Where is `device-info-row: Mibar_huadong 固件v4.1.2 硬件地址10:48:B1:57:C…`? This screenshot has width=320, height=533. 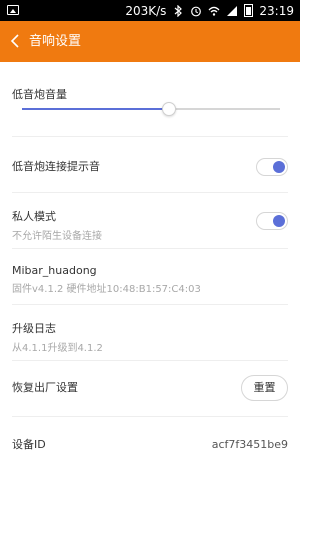
device-info-row: Mibar_huadong 固件v4.1.2 硬件地址10:48:B1:57:C… is located at coordinates (150, 279).